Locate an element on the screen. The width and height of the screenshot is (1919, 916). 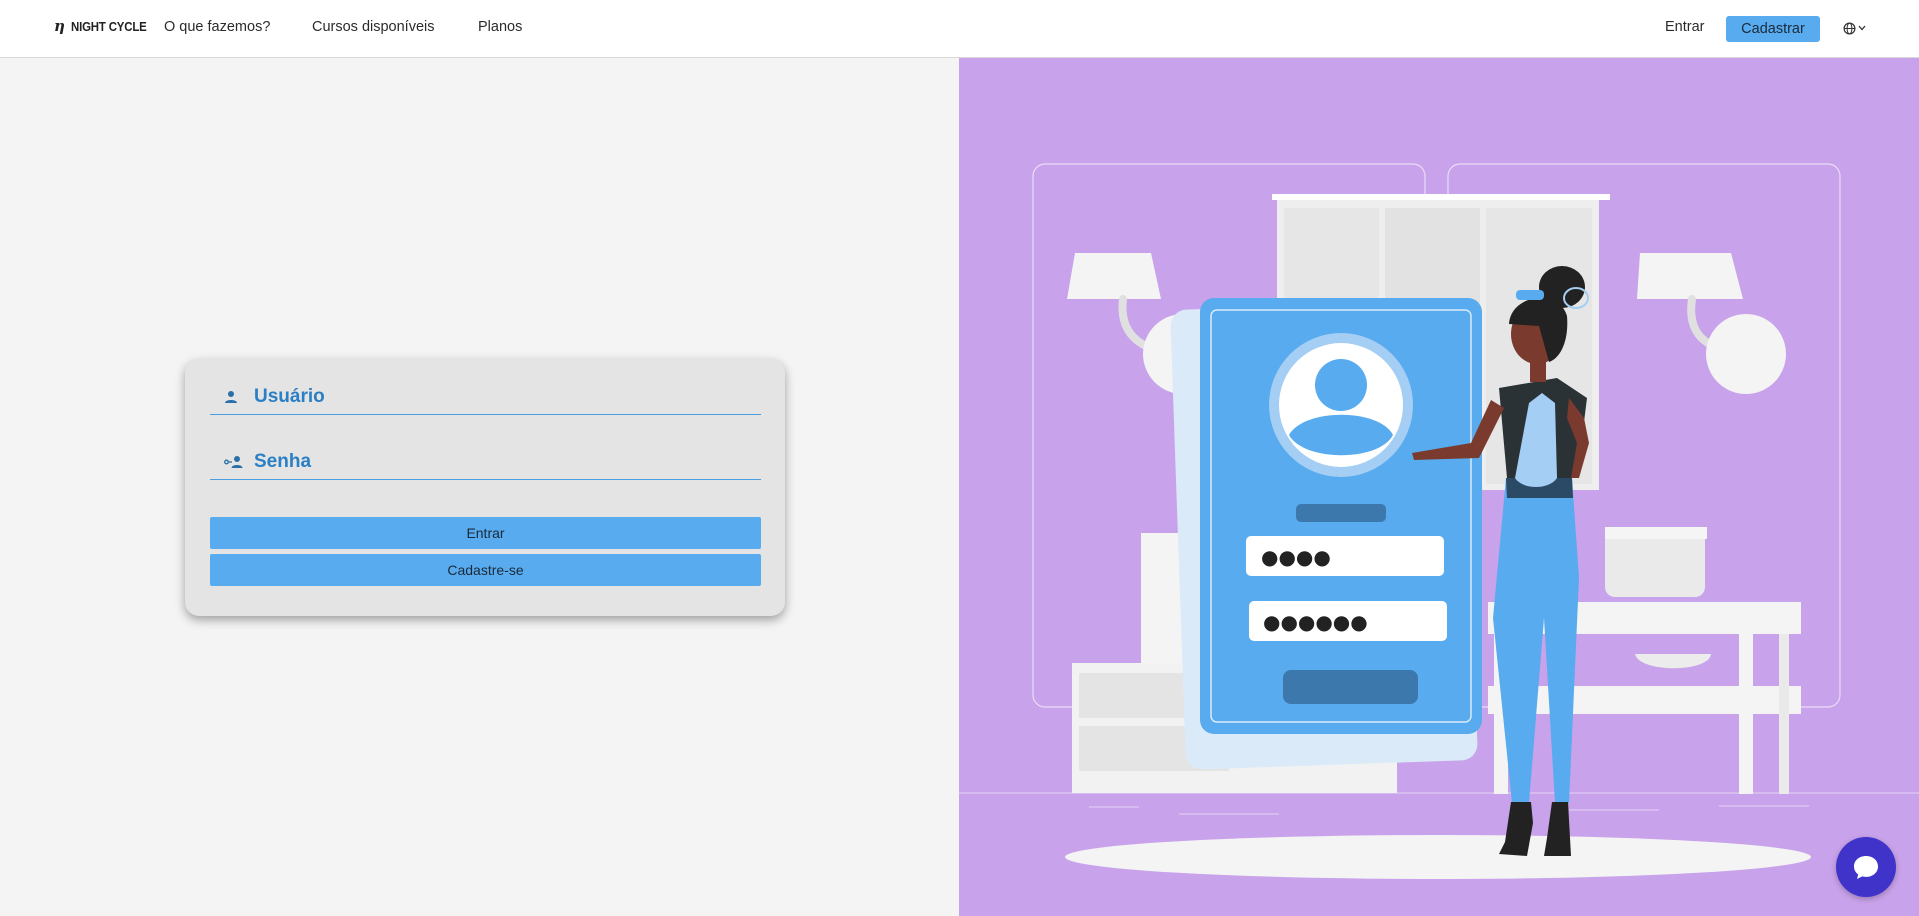
signup-button: Cadastrar is located at coordinates (1773, 29).